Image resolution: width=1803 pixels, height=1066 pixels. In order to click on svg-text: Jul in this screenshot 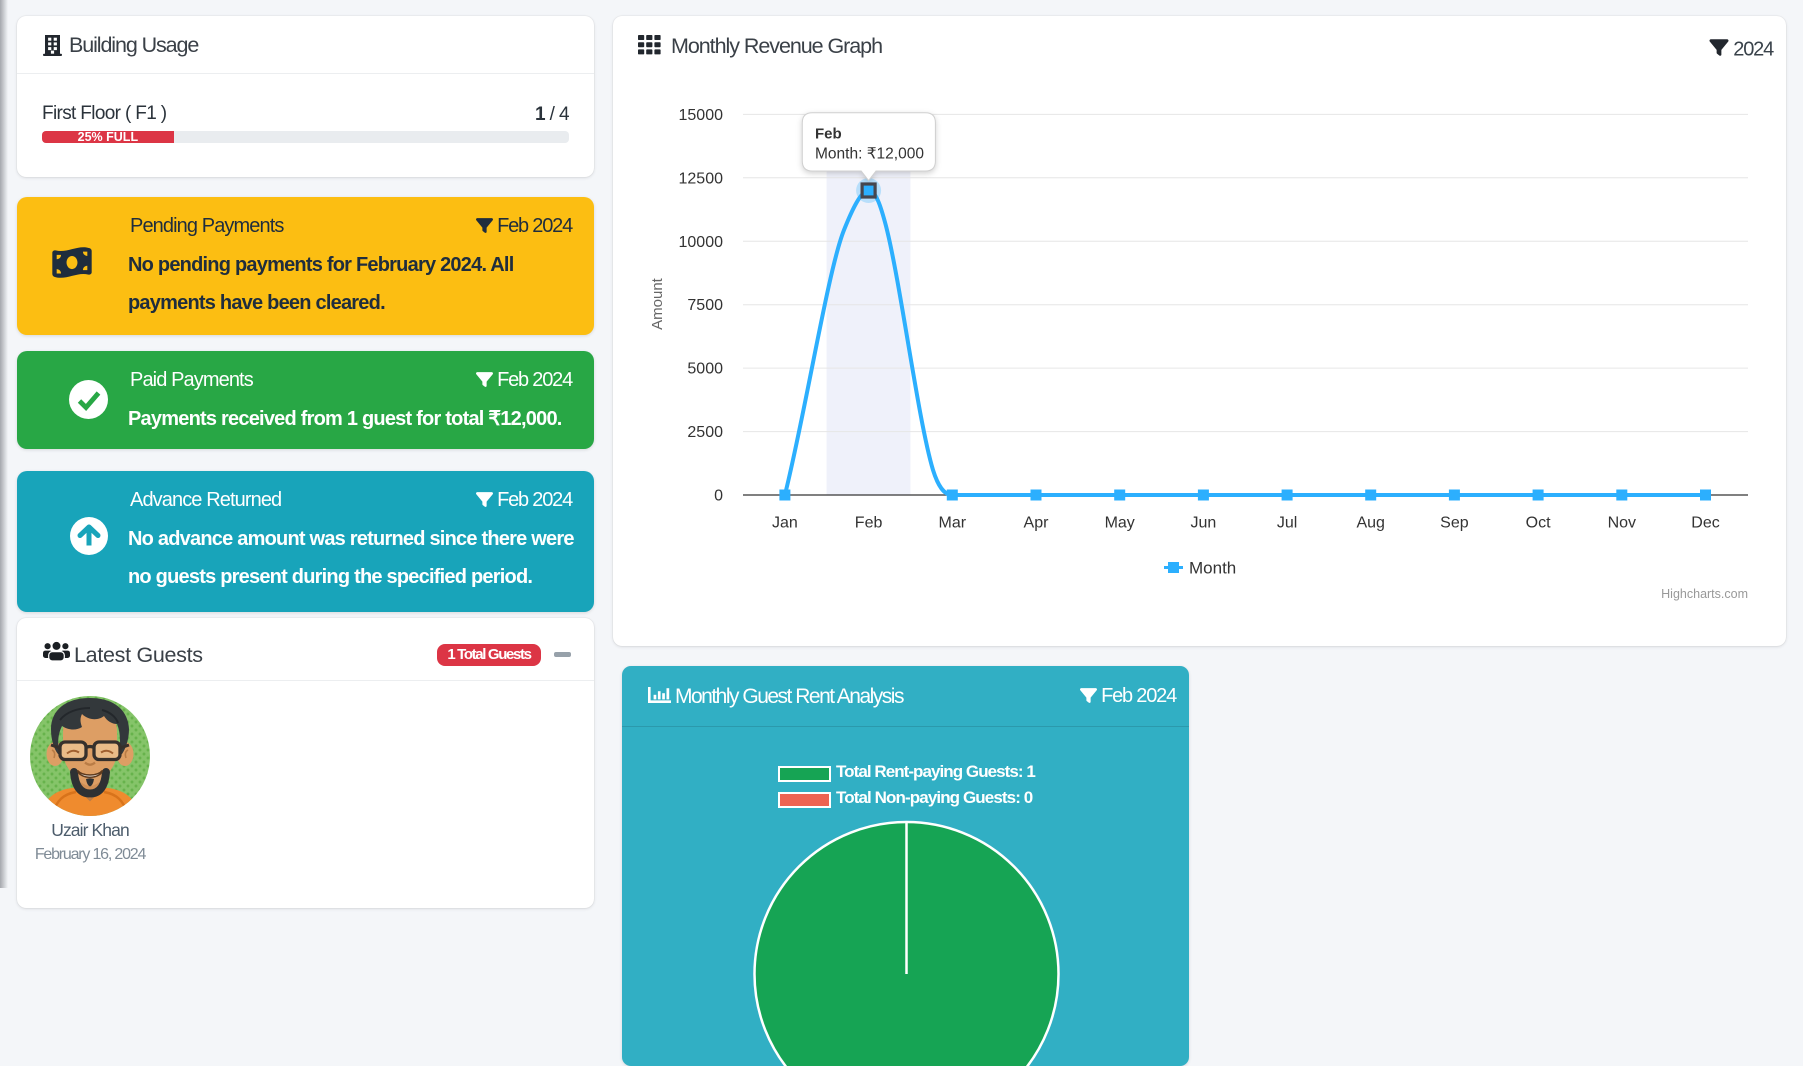, I will do `click(1287, 523)`.